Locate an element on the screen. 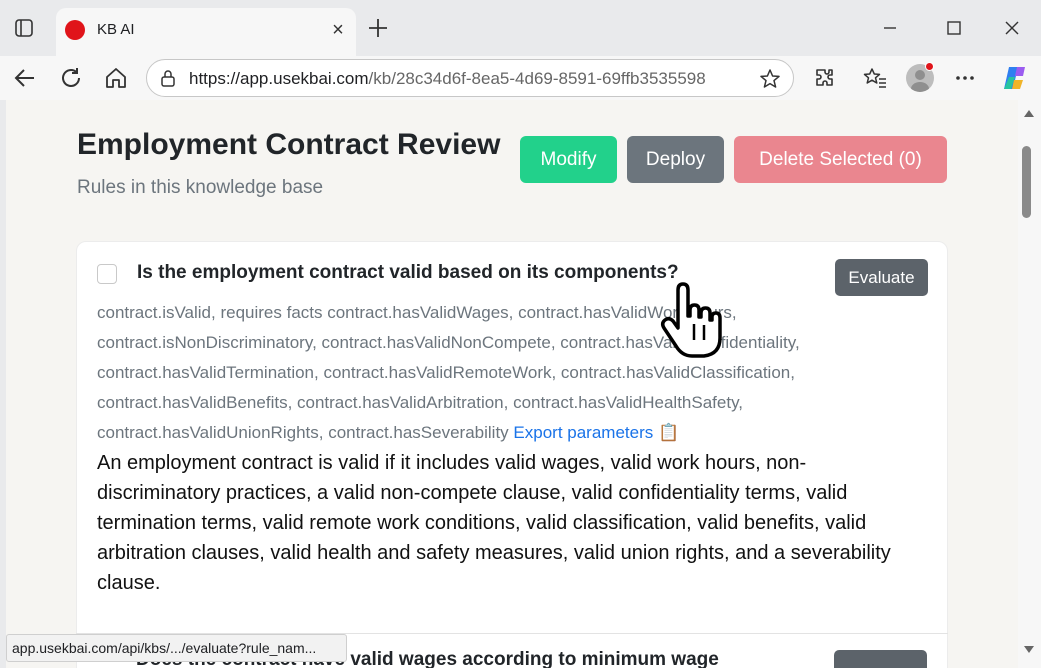 This screenshot has height=668, width=1041. scroll-up-icon is located at coordinates (1029, 113).